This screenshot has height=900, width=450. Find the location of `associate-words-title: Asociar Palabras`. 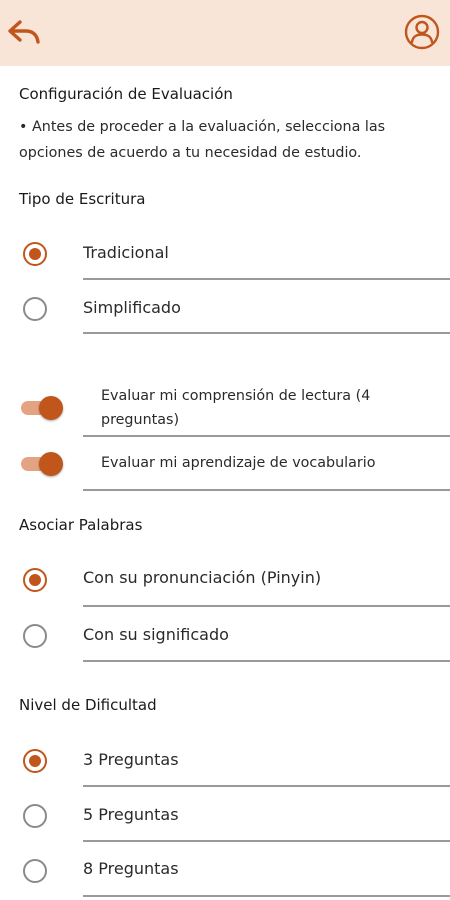

associate-words-title: Asociar Palabras is located at coordinates (81, 525).